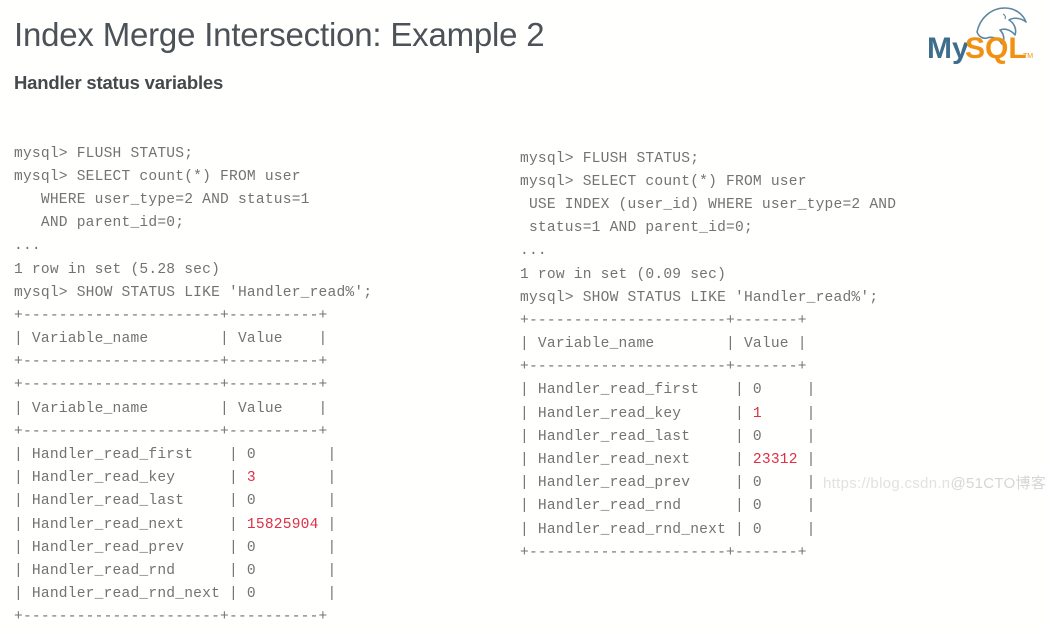 The image size is (1045, 630). I want to click on mysql-wordmark-sql: SQL, so click(996, 48).